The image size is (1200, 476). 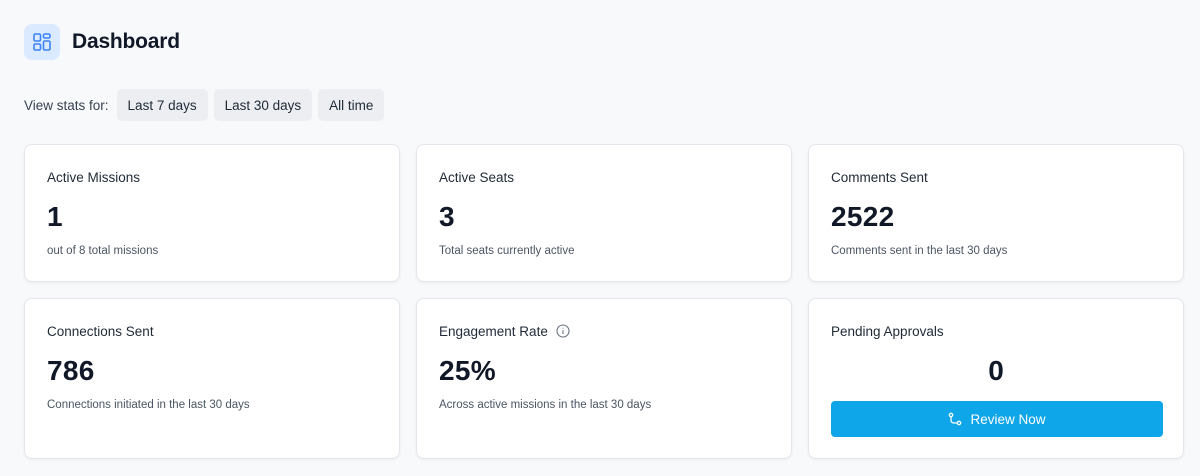 What do you see at coordinates (162, 105) in the screenshot?
I see `filter-last-7-days-button: Last 7 days` at bounding box center [162, 105].